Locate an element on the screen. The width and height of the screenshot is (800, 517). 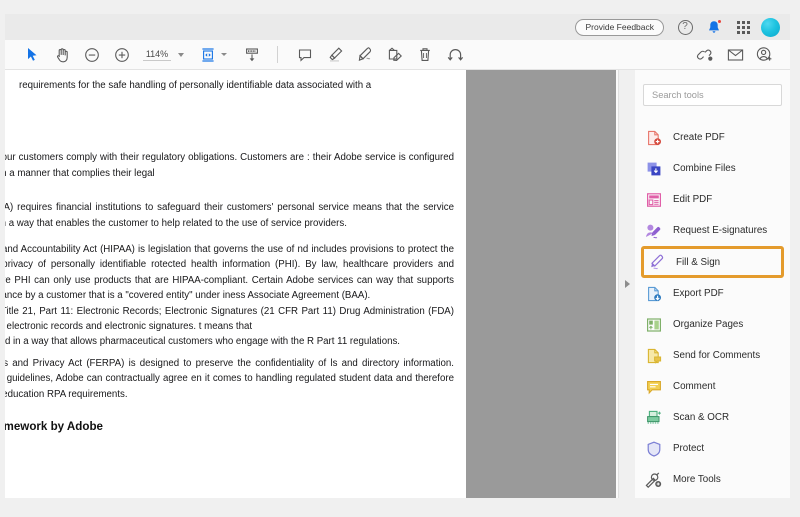
hand-tool is located at coordinates (62, 55).